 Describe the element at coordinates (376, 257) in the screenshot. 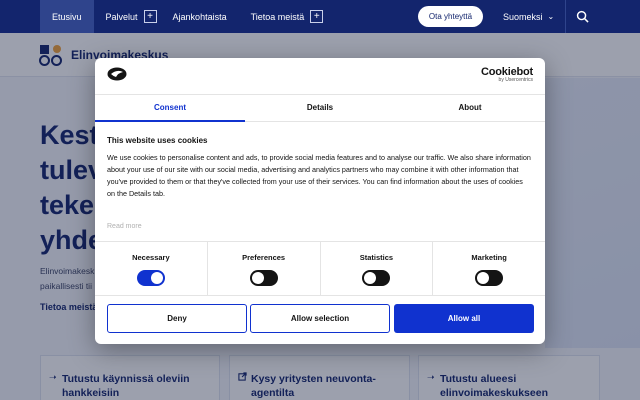

I see `toggle-label: Statistics` at that location.